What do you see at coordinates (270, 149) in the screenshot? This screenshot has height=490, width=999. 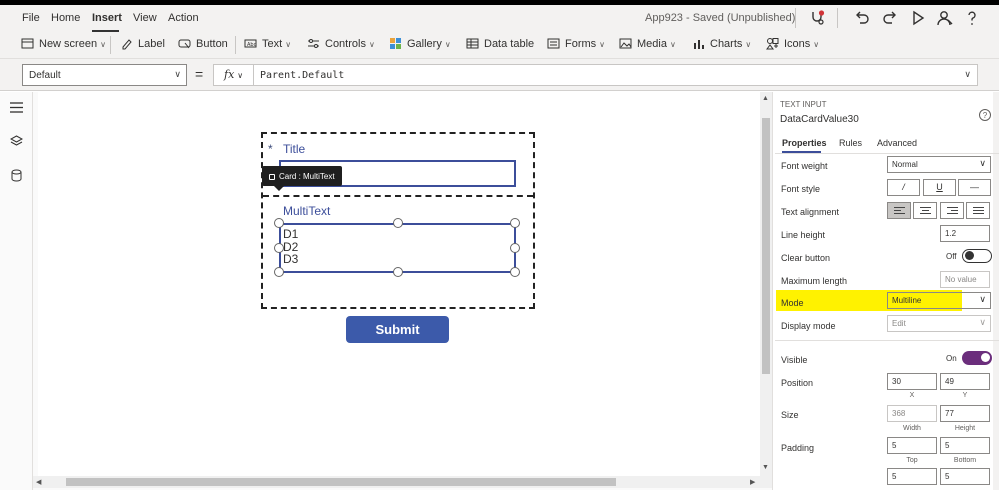 I see `required-indicator: *` at bounding box center [270, 149].